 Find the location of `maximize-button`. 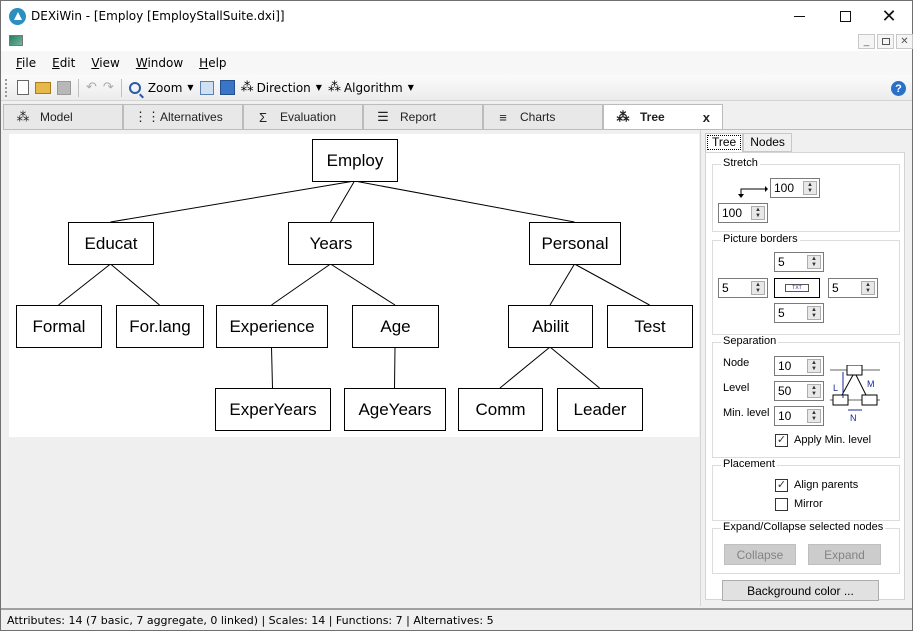

maximize-button is located at coordinates (845, 16).